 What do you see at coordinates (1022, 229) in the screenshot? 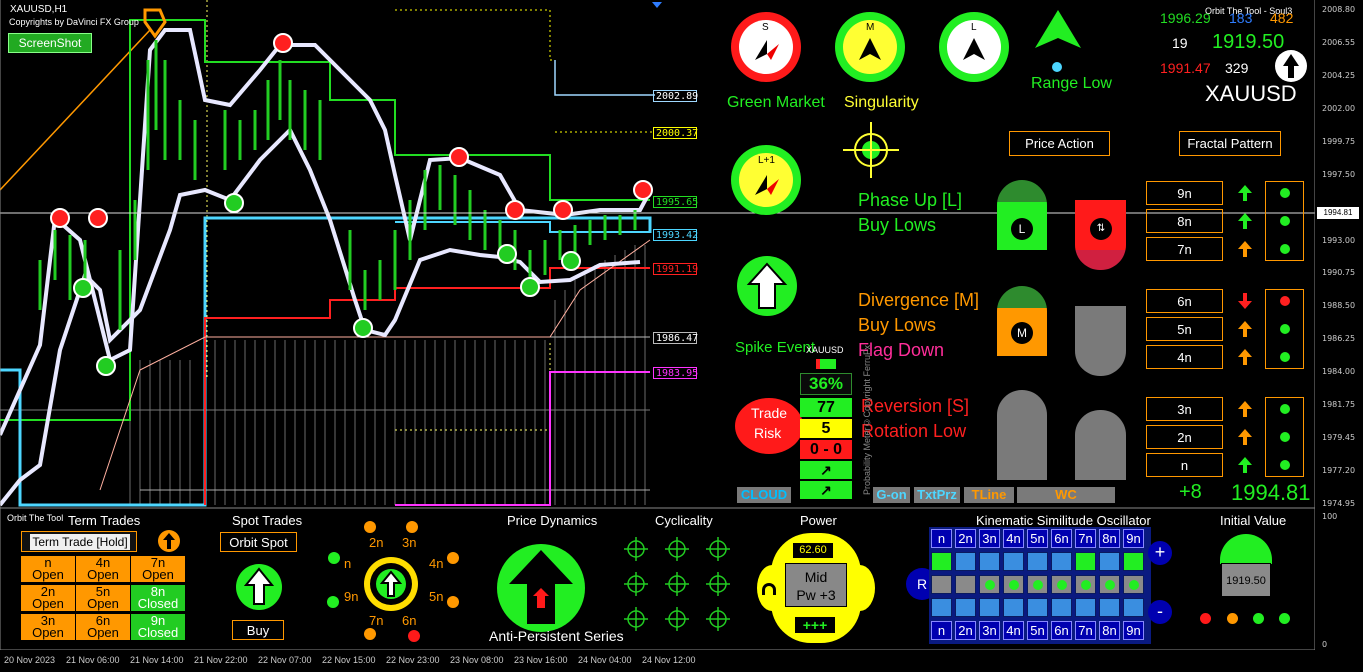
I see `pill-l-label: L` at bounding box center [1022, 229].